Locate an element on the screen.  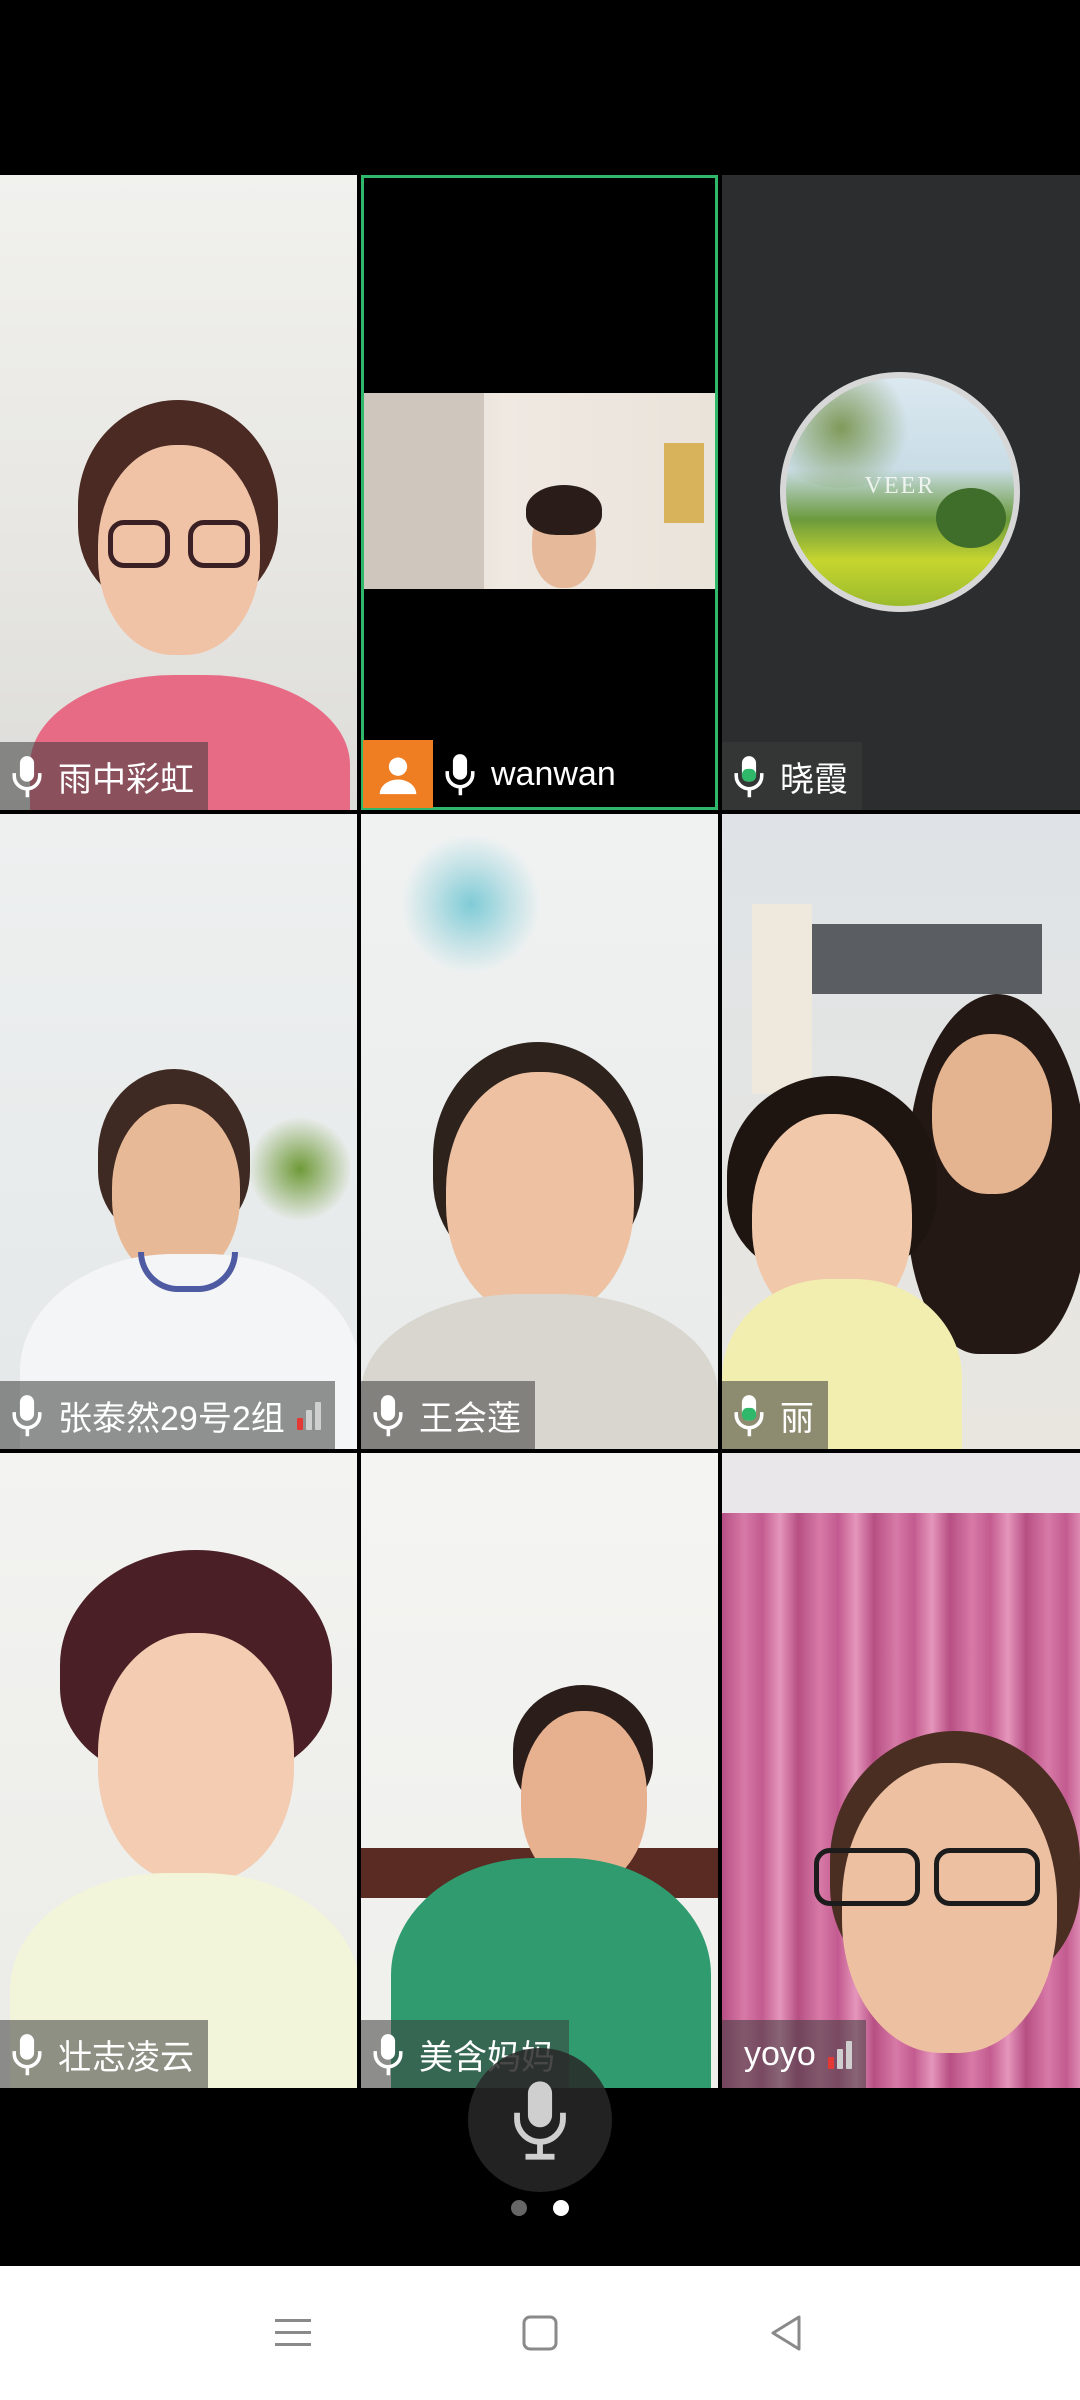
participant-tile: VEER 晓霞 is located at coordinates (901, 492).